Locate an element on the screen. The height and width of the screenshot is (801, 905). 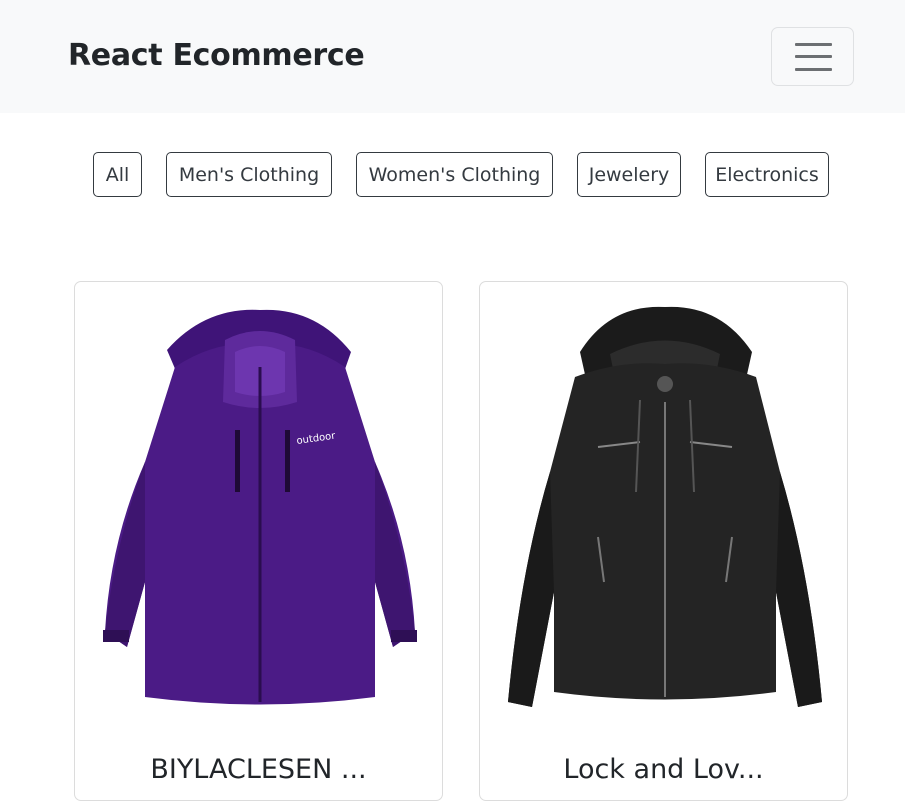
filter-womens-clothing-button: Women's Clothing is located at coordinates (454, 174).